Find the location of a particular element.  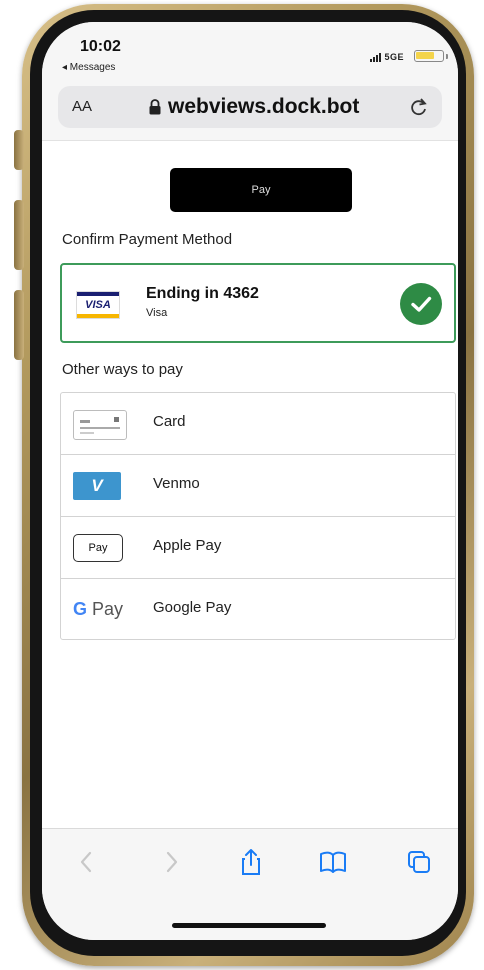

network-label: 5GE is located at coordinates (394, 57).